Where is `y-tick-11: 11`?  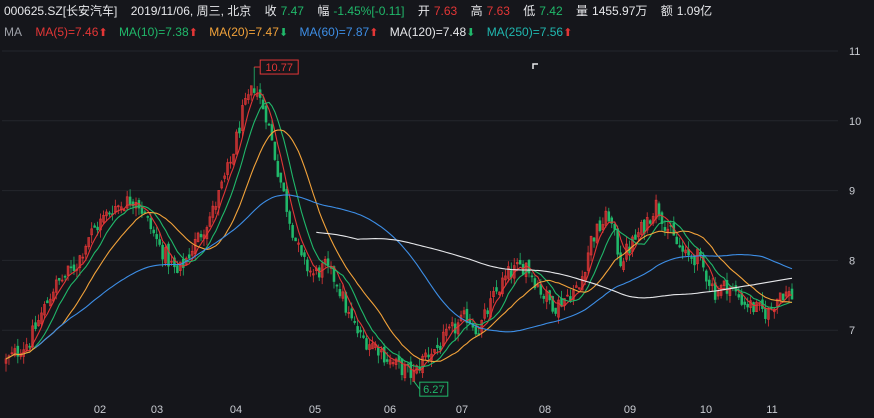 y-tick-11: 11 is located at coordinates (854, 52).